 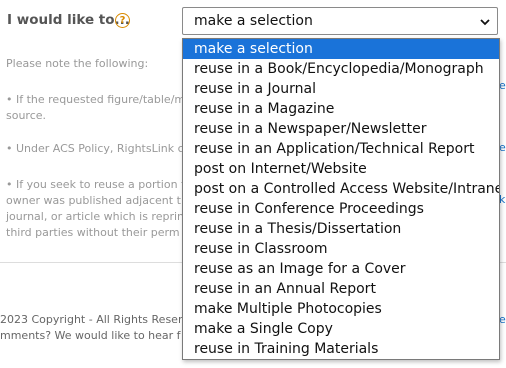 What do you see at coordinates (96, 99) in the screenshot?
I see `note-line: • If the requested figure/table/m` at bounding box center [96, 99].